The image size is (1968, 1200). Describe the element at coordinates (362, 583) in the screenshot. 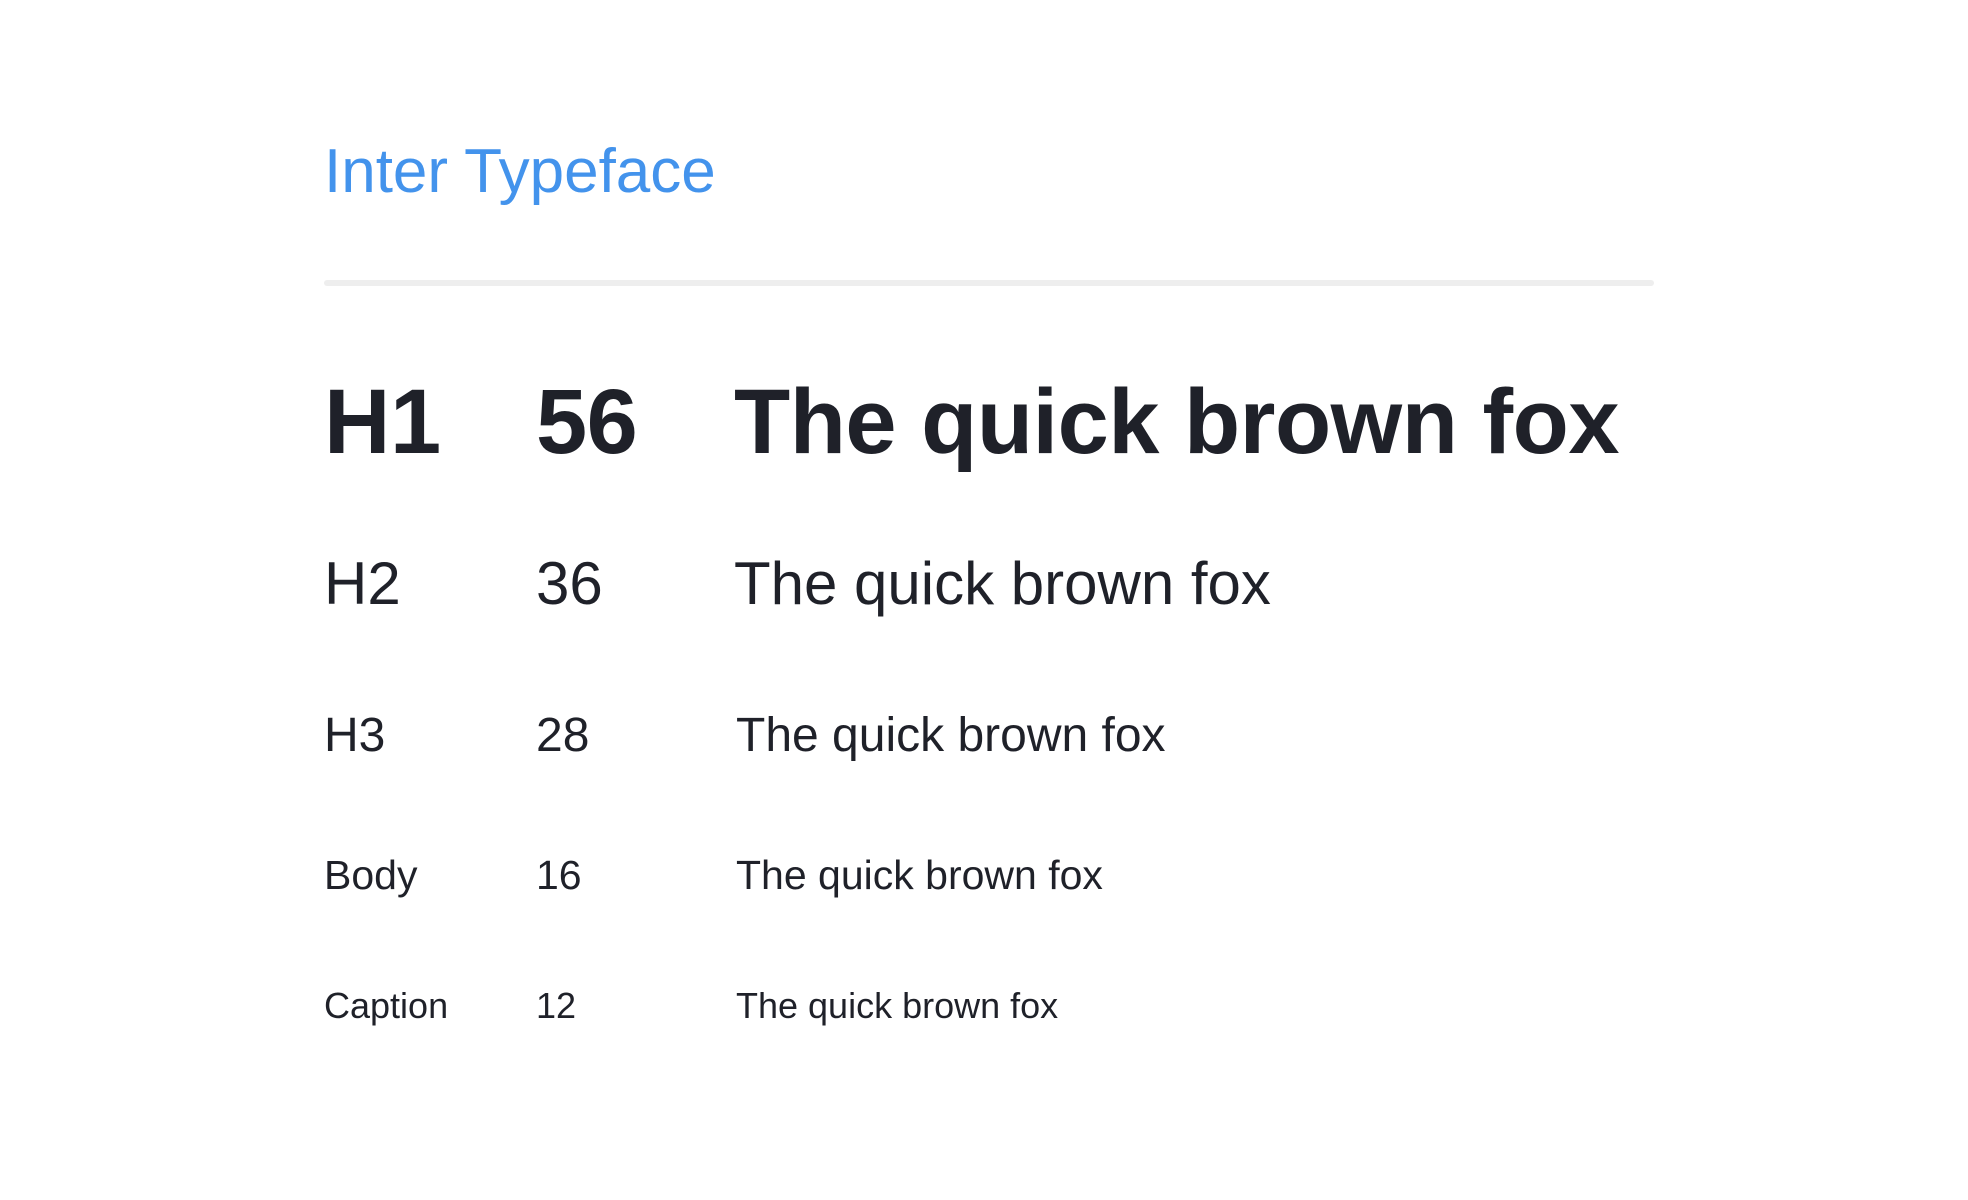

I see `type-style-label: H2` at that location.